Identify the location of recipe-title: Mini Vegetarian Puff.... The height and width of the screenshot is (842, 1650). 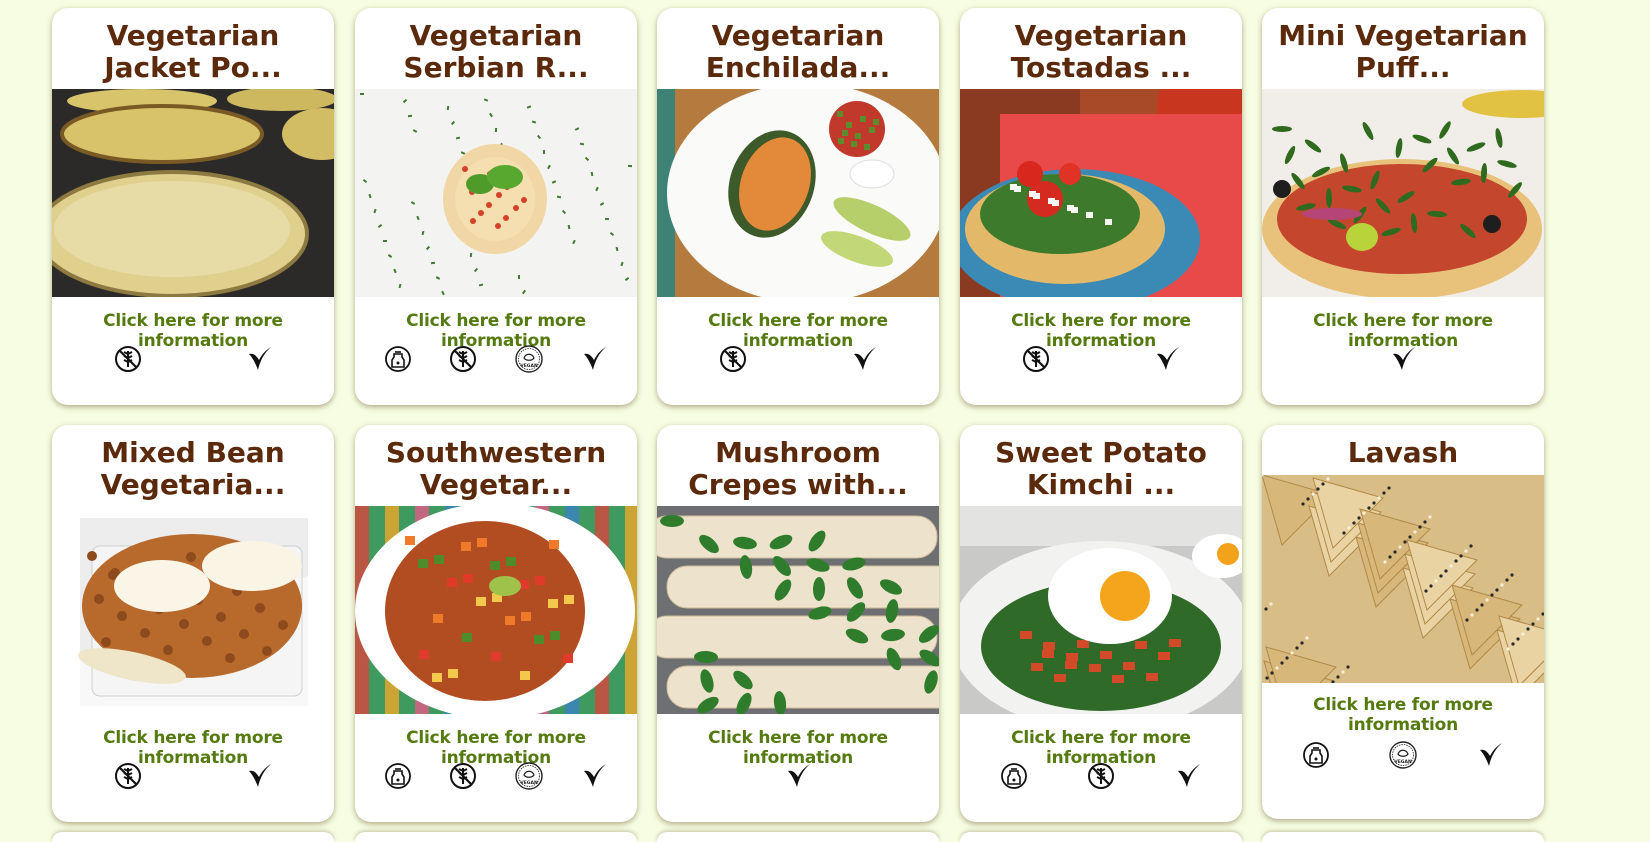
(1403, 48).